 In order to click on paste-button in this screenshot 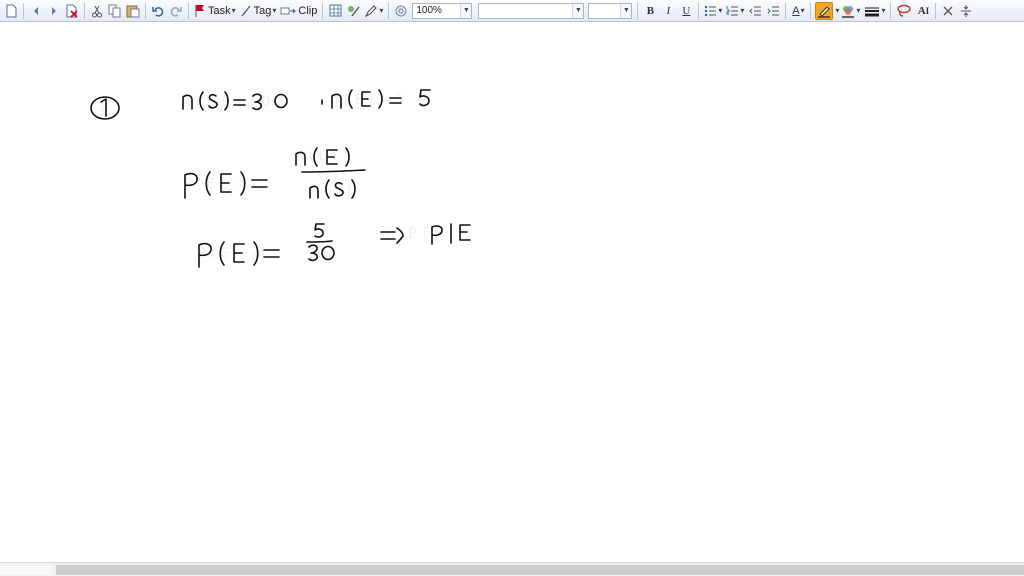, I will do `click(133, 11)`.